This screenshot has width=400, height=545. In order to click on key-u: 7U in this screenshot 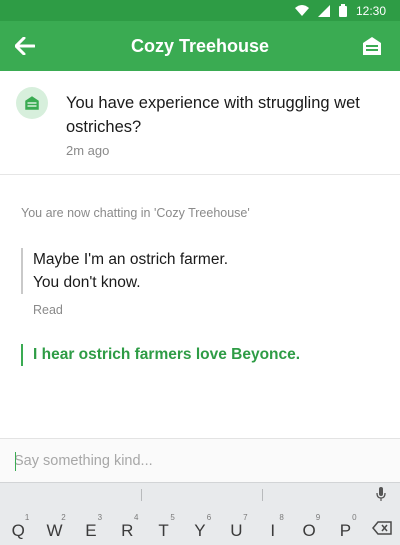, I will do `click(236, 527)`.